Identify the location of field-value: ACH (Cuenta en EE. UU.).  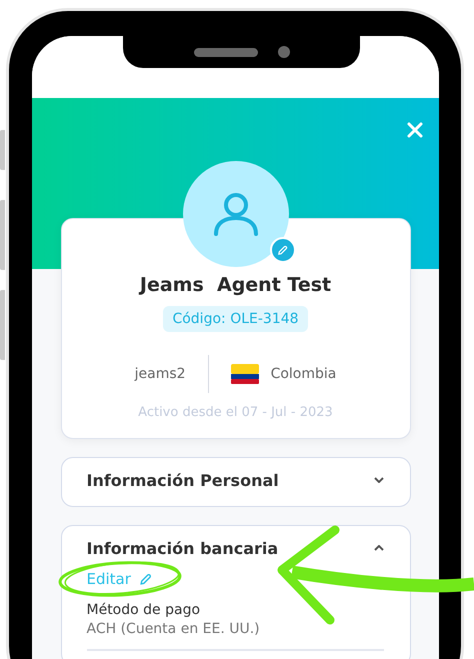
(235, 636).